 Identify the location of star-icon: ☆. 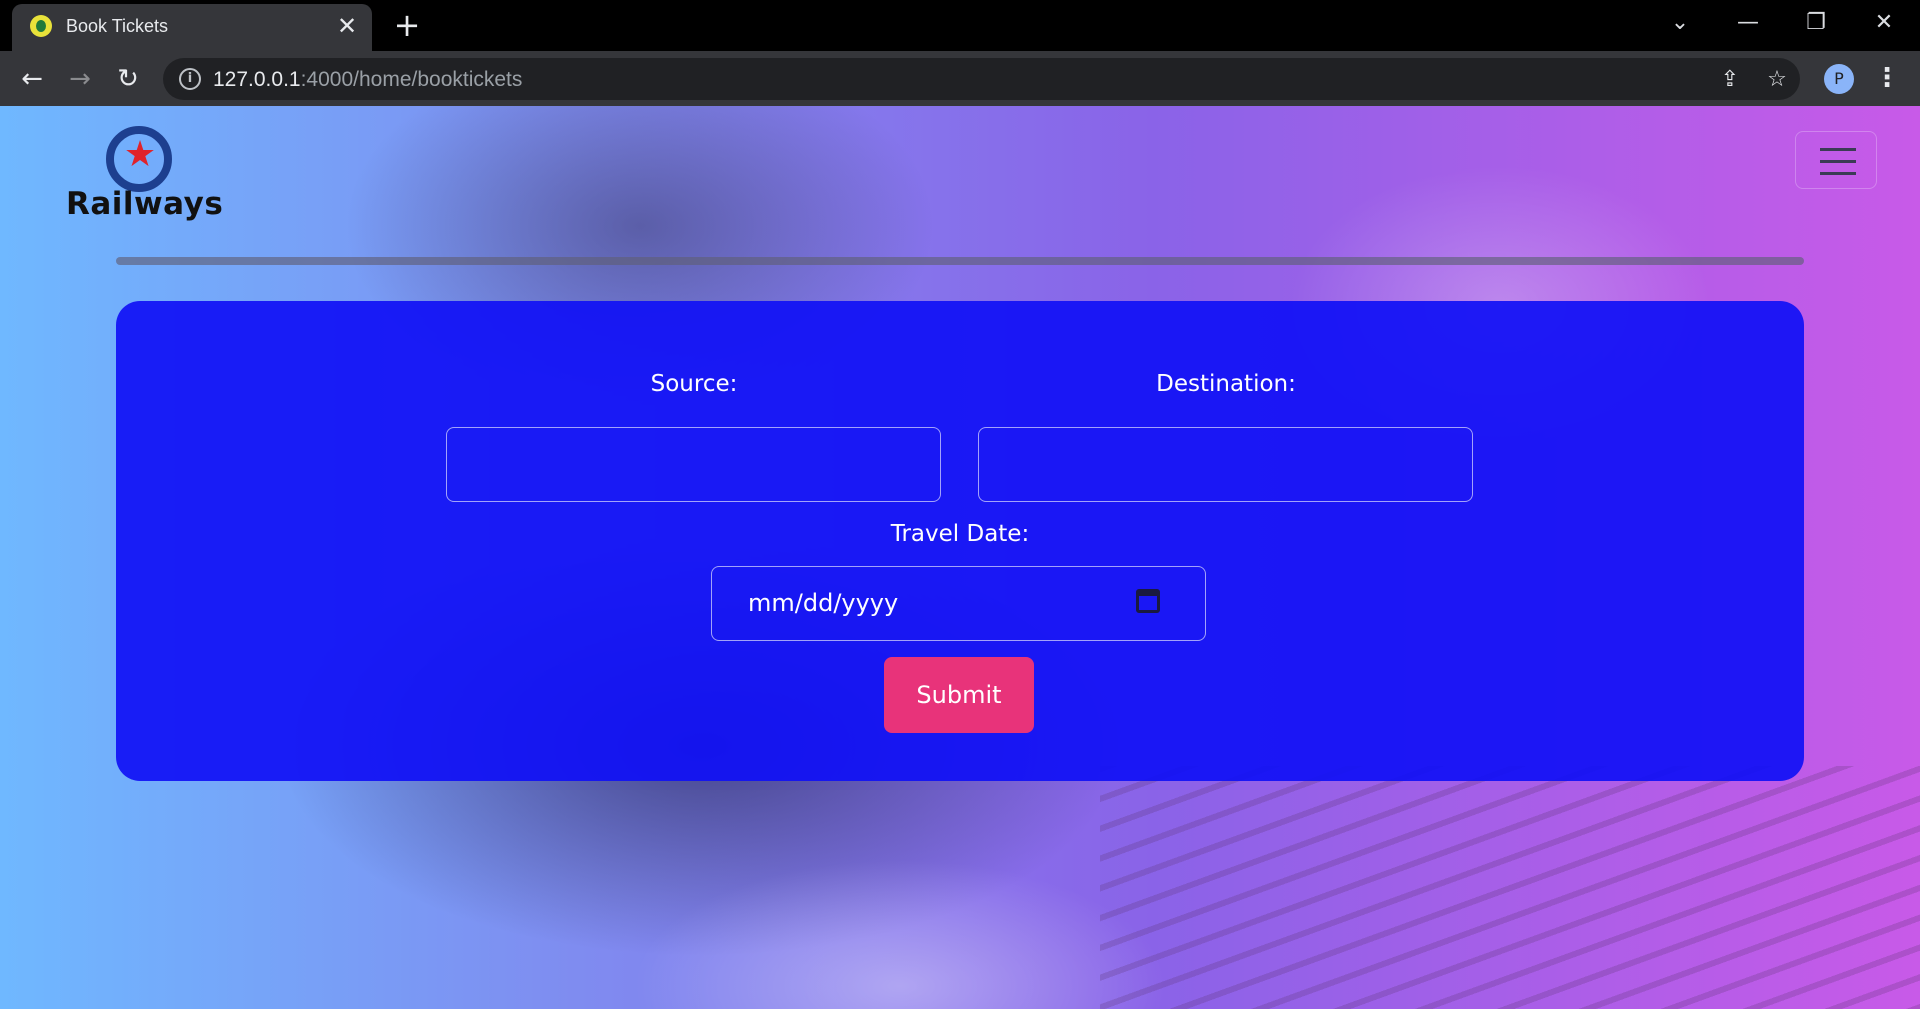
(1777, 80).